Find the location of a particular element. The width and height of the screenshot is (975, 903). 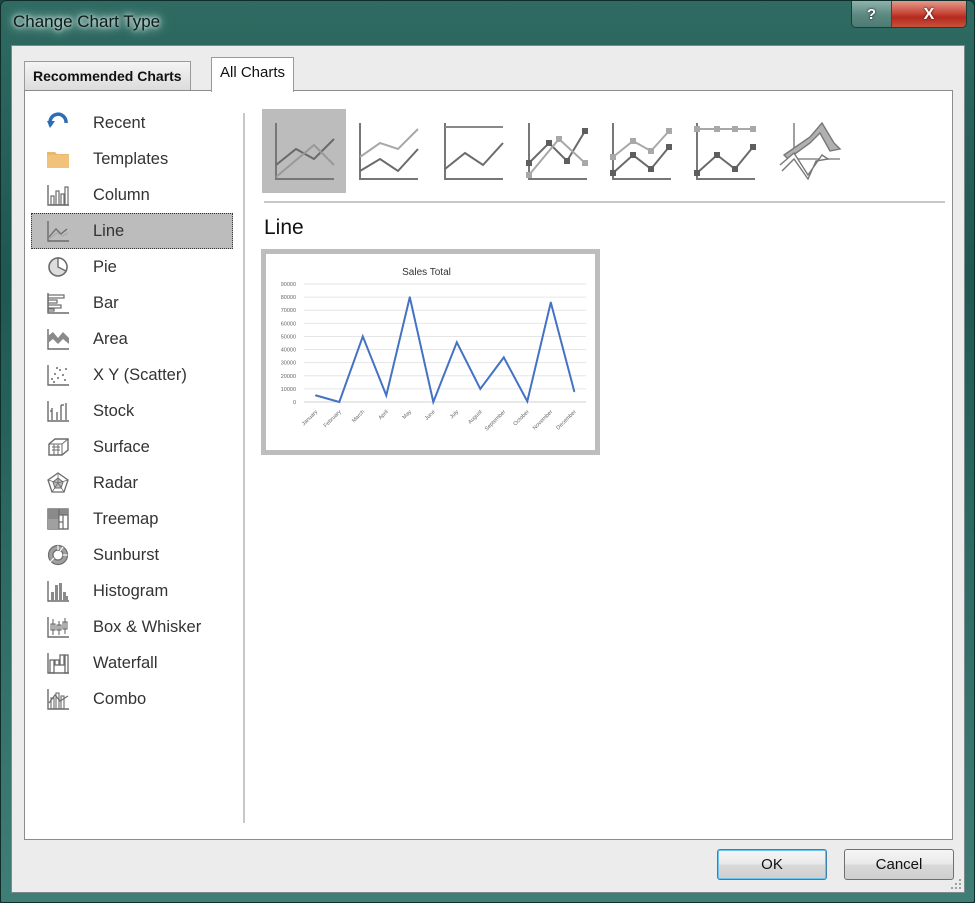

sidebar-item-label: Box & Whisker is located at coordinates (147, 626).